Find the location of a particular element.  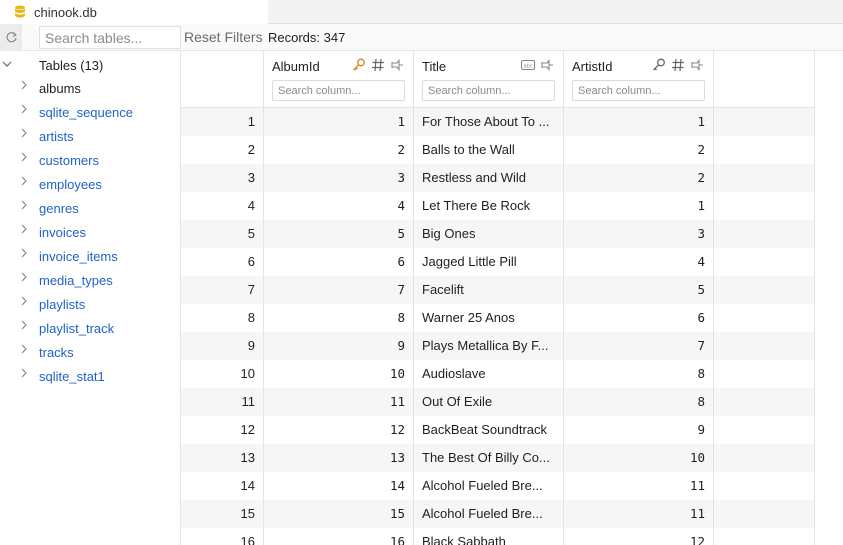

cell-title: BackBeat Soundtrack is located at coordinates (489, 430).